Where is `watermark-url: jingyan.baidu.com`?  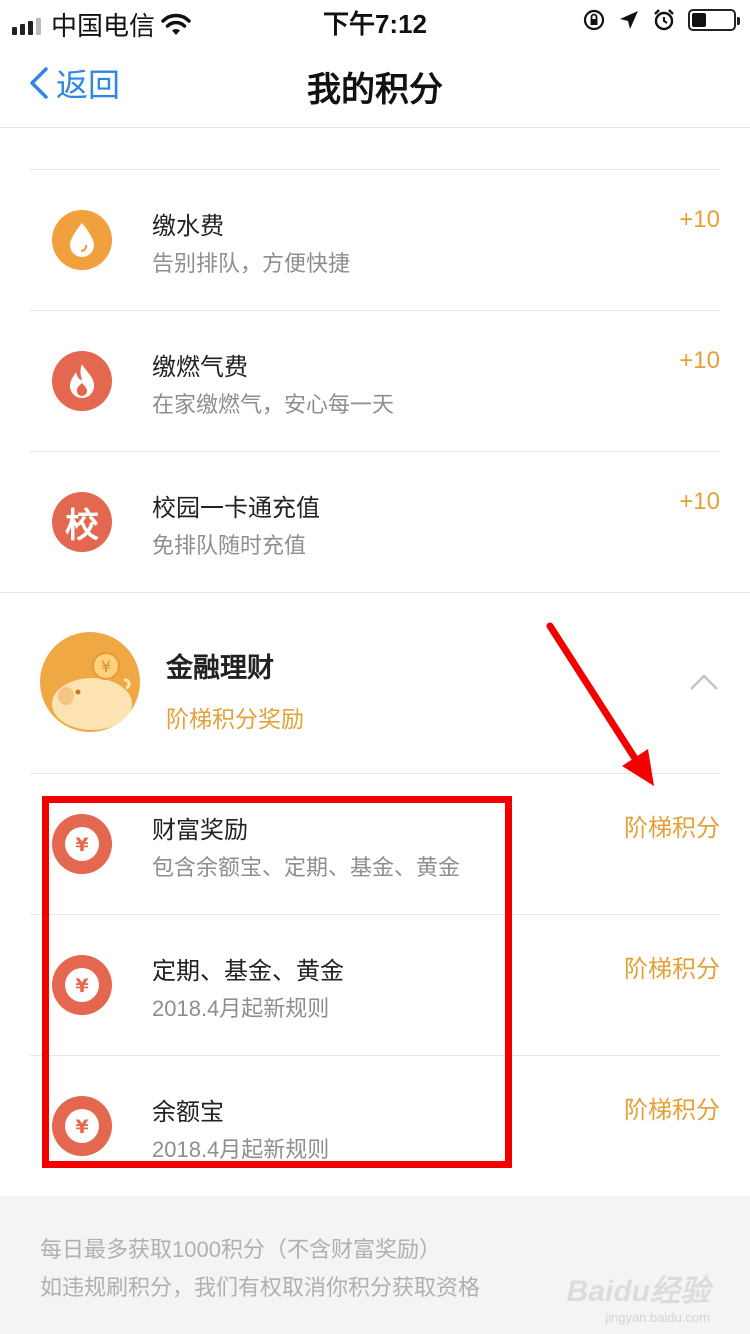
watermark-url: jingyan.baidu.com is located at coordinates (657, 1317).